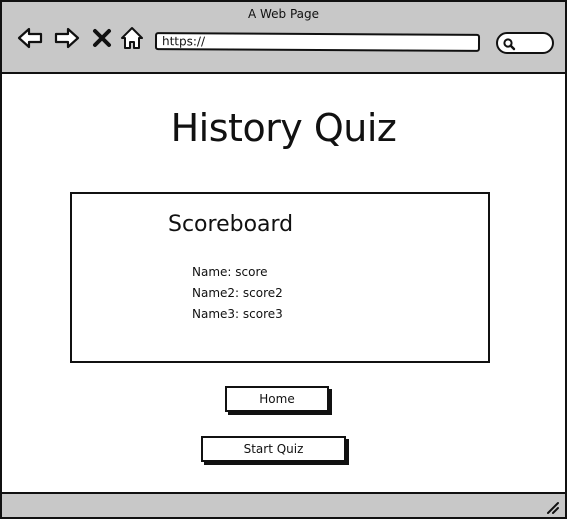 The width and height of the screenshot is (567, 519). I want to click on score-list: Name: score Name2: score2 Name3: score3, so click(237, 293).